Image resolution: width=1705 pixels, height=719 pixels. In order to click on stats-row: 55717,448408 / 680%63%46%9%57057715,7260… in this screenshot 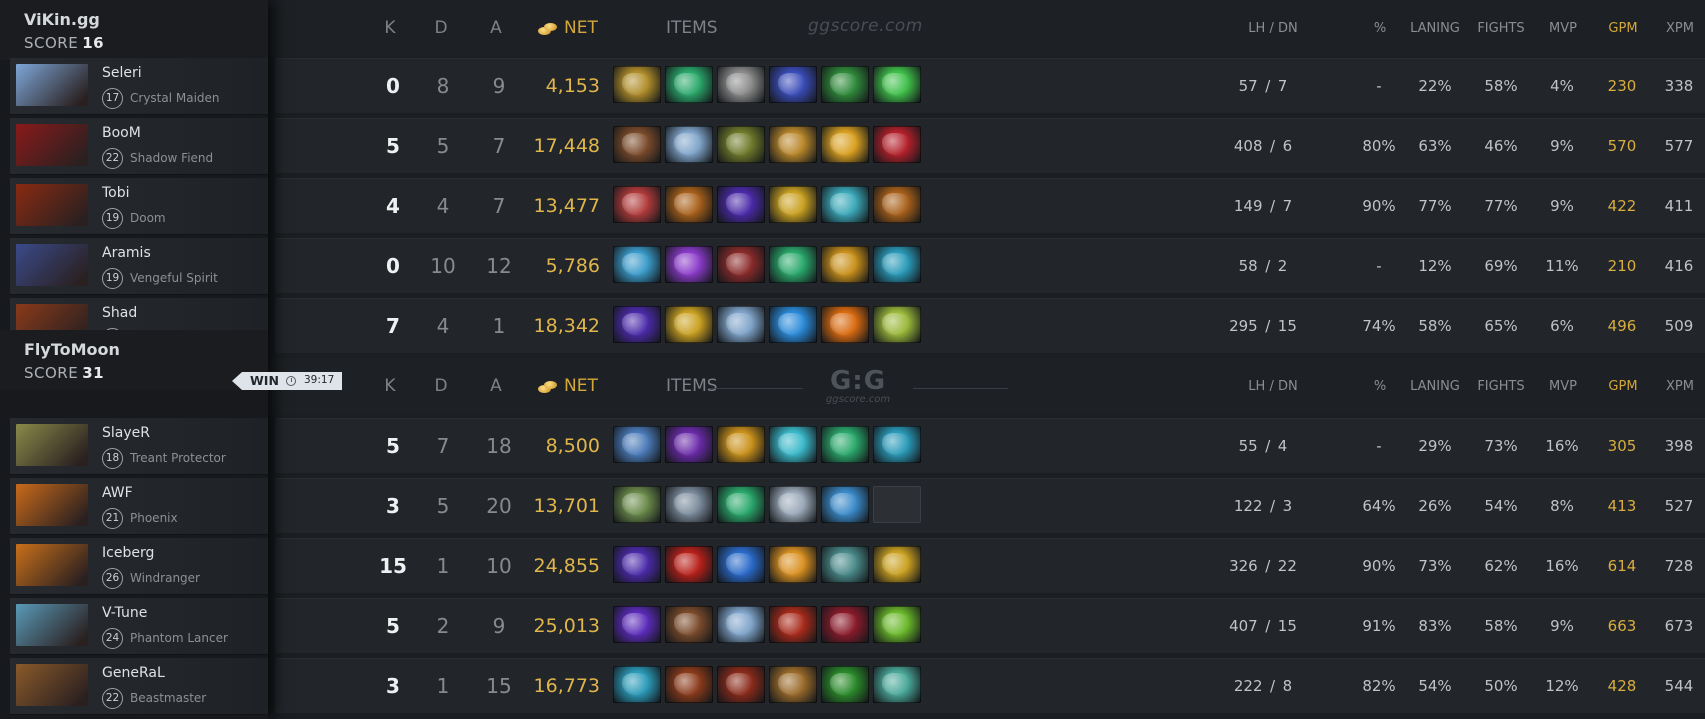, I will do `click(990, 145)`.